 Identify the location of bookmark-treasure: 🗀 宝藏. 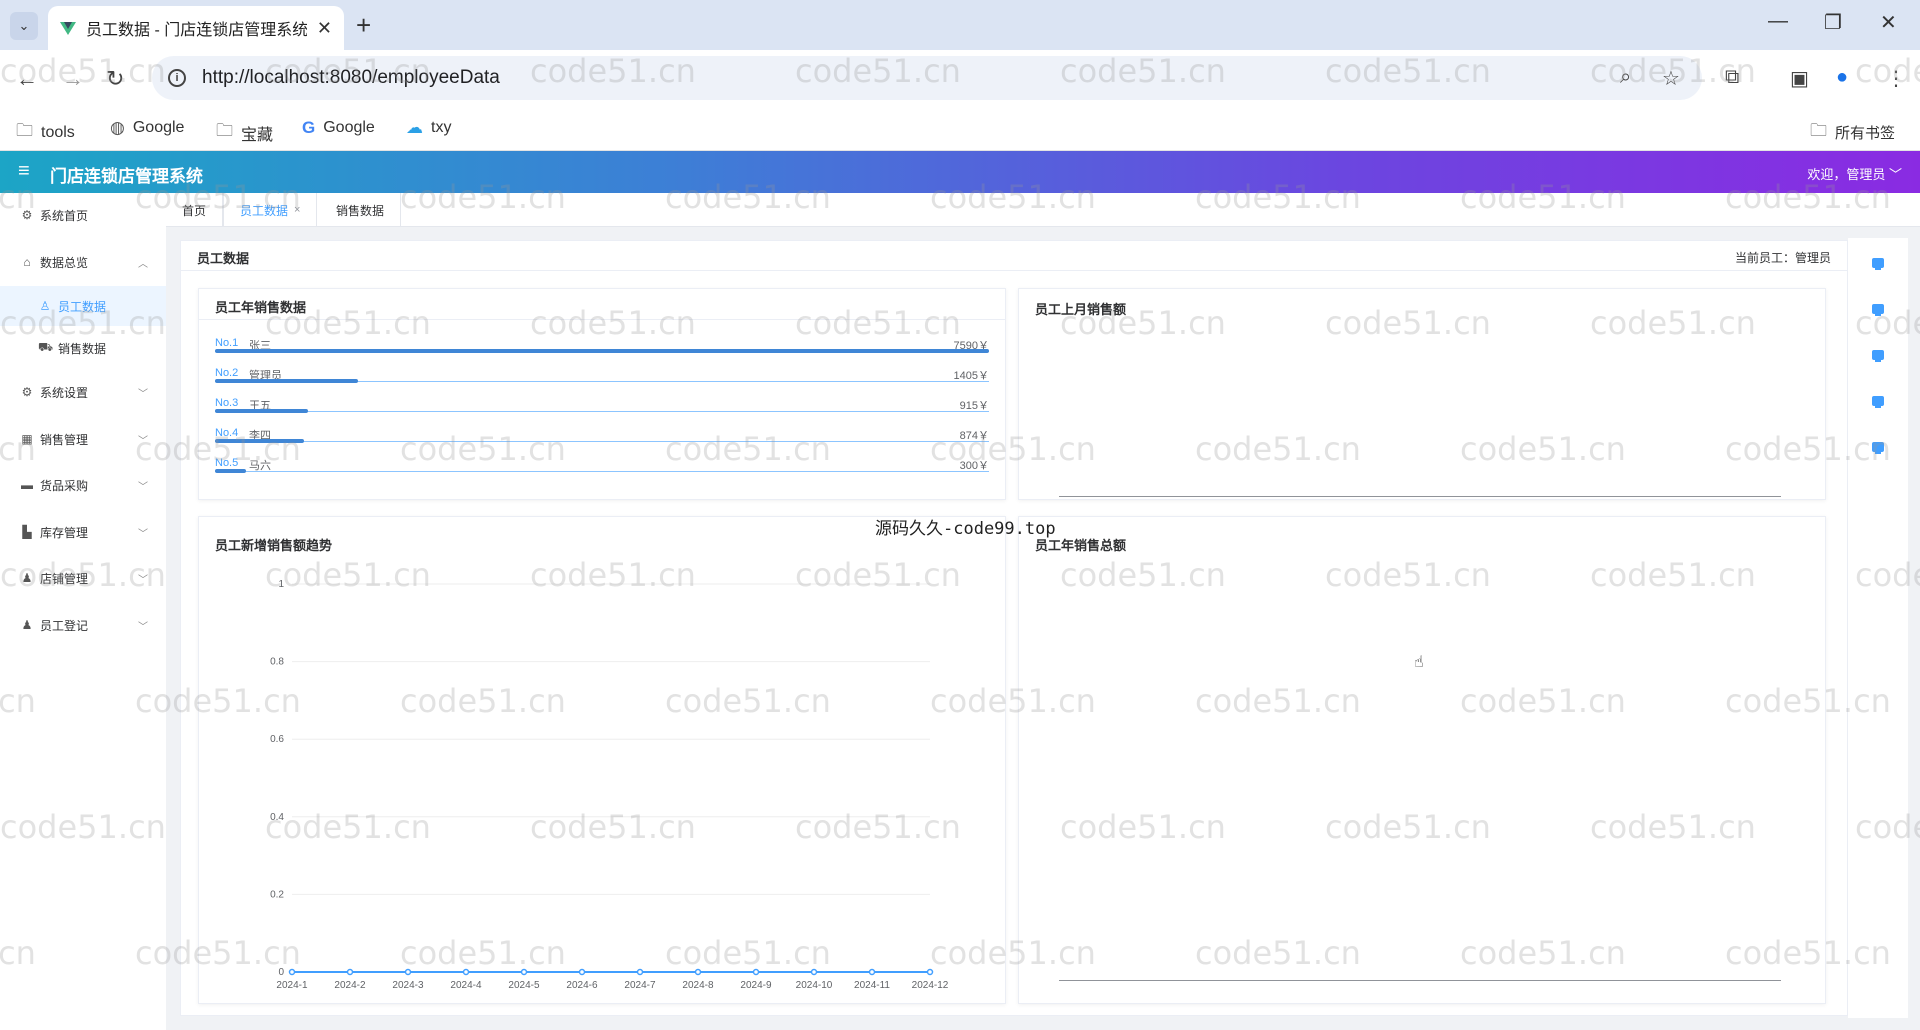
(244, 132).